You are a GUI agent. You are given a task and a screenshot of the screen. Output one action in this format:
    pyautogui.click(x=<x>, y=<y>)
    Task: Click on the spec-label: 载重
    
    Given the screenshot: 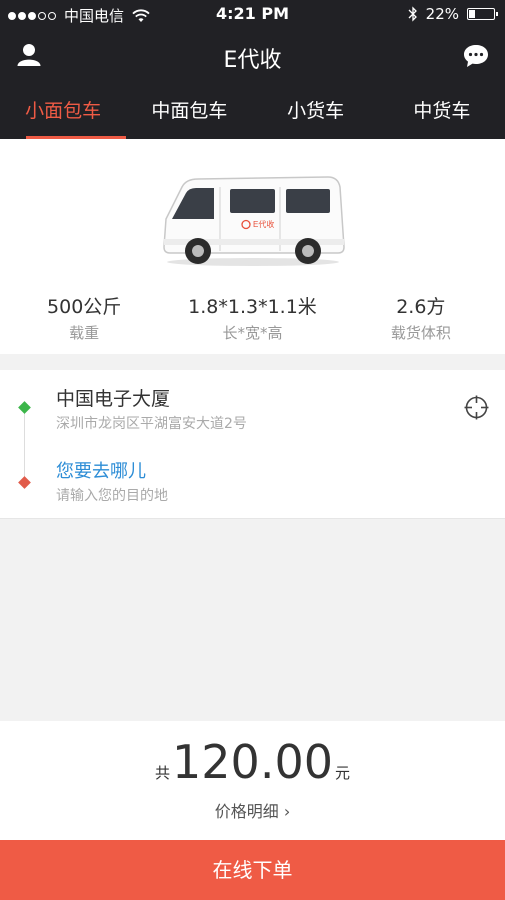 What is the action you would take?
    pyautogui.click(x=84, y=333)
    